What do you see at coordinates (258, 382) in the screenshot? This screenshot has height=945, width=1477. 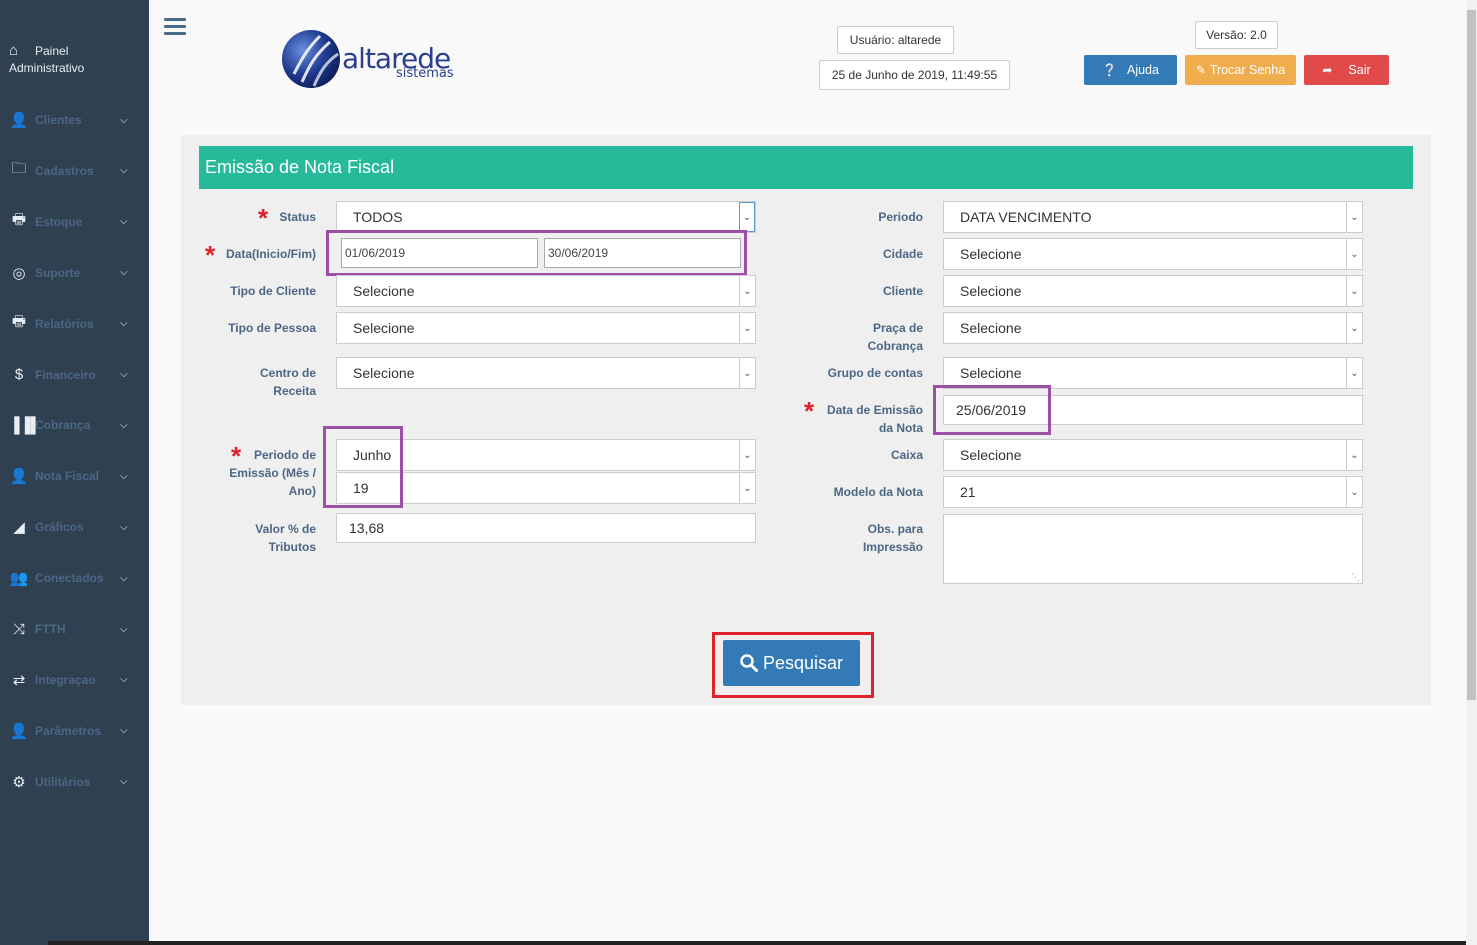 I see `revenue-center-label: Centro de Receita` at bounding box center [258, 382].